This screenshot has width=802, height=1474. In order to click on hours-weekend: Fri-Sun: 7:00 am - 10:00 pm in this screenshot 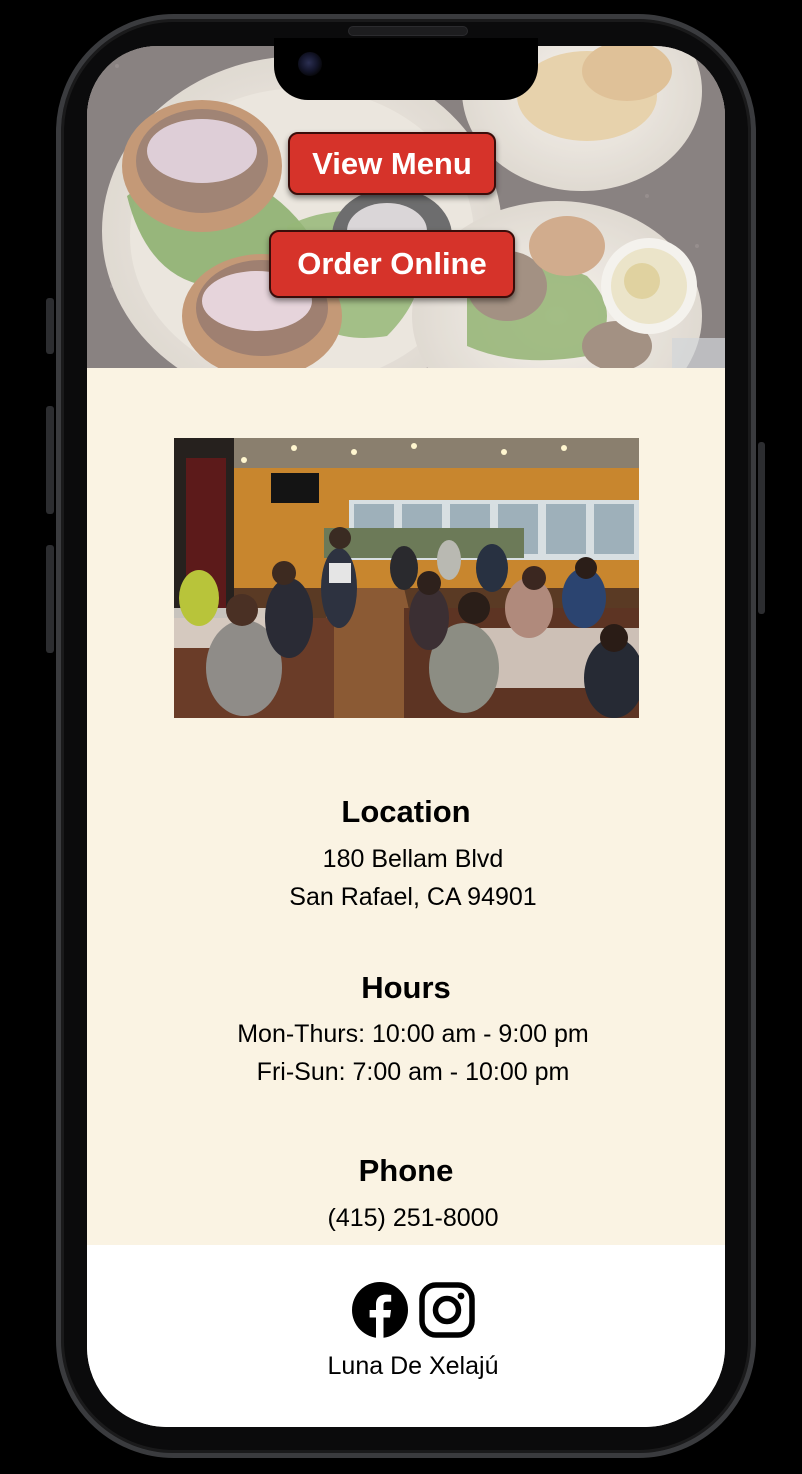, I will do `click(413, 1072)`.